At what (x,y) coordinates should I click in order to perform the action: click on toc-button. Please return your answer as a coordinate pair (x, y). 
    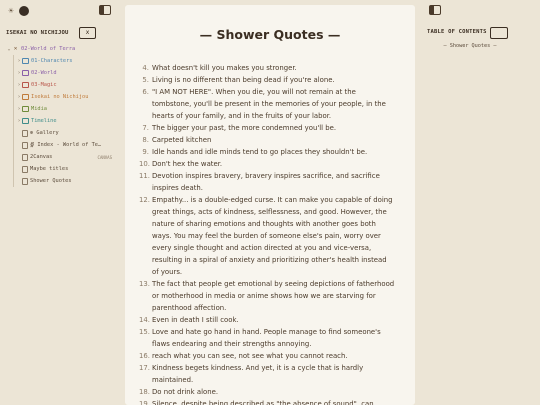
    Looking at the image, I should click on (499, 33).